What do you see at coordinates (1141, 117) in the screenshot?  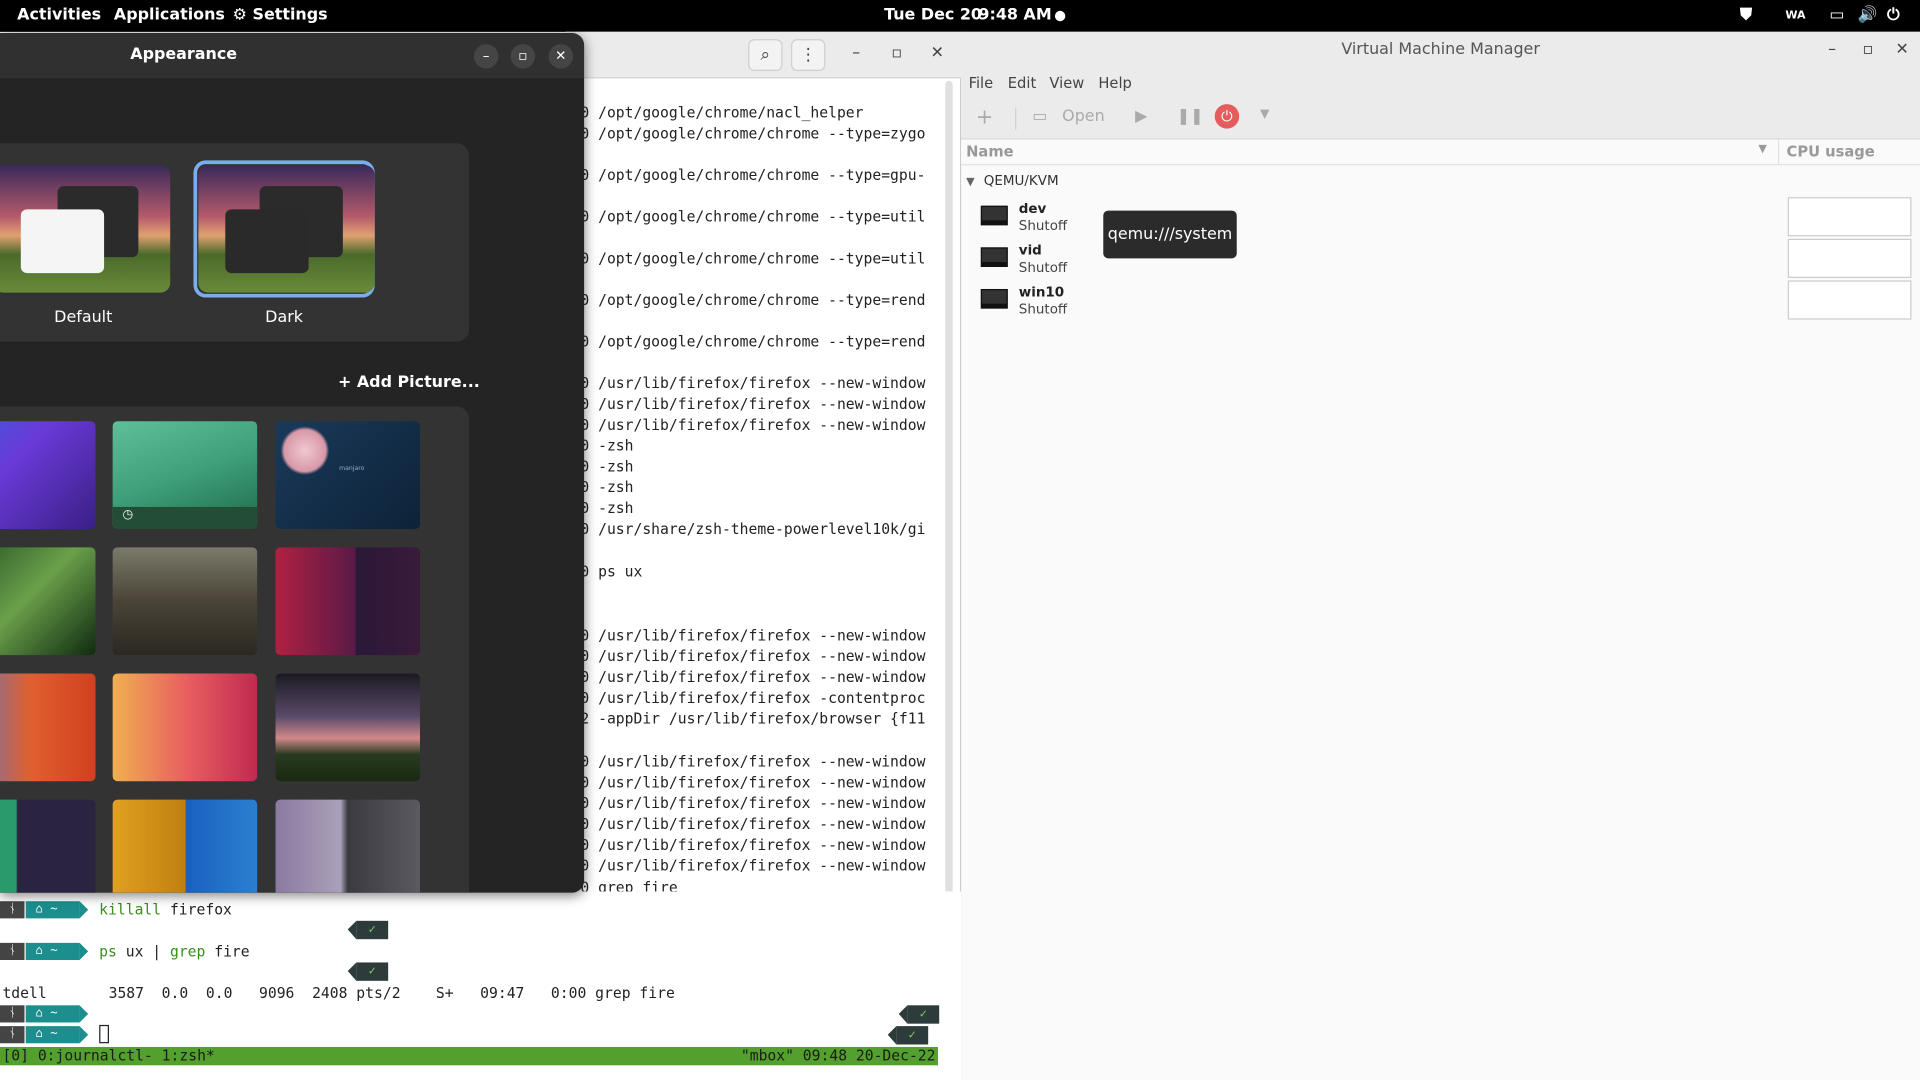 I see `run-icon: ▶` at bounding box center [1141, 117].